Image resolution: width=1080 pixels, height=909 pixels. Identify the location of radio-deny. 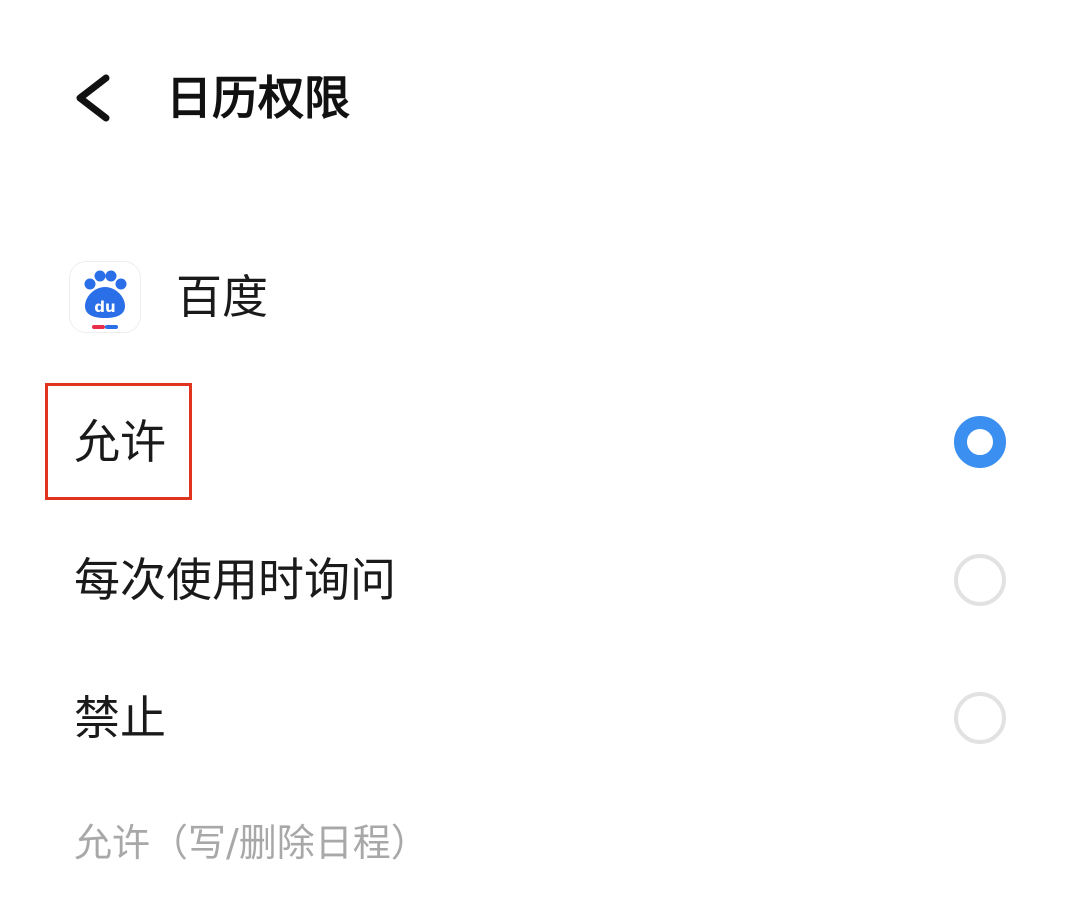
(980, 718).